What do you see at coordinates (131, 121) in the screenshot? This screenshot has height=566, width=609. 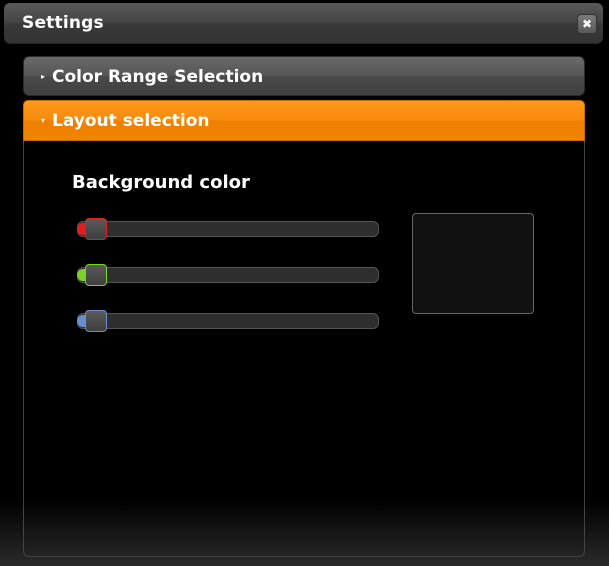 I see `accordion-label-layout: Layout selection` at bounding box center [131, 121].